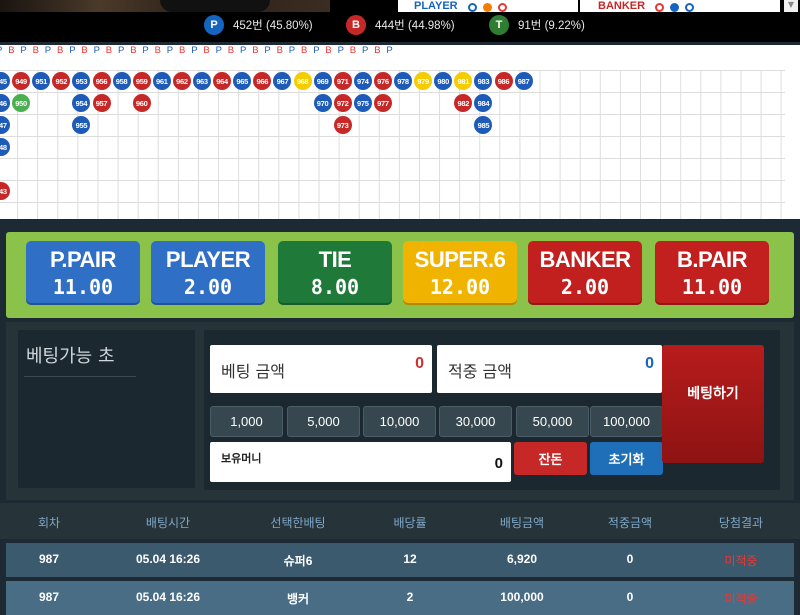 Image resolution: width=800 pixels, height=615 pixels. Describe the element at coordinates (273, 26) in the screenshot. I see `stat-player-text: 452번 (45.80%)` at that location.